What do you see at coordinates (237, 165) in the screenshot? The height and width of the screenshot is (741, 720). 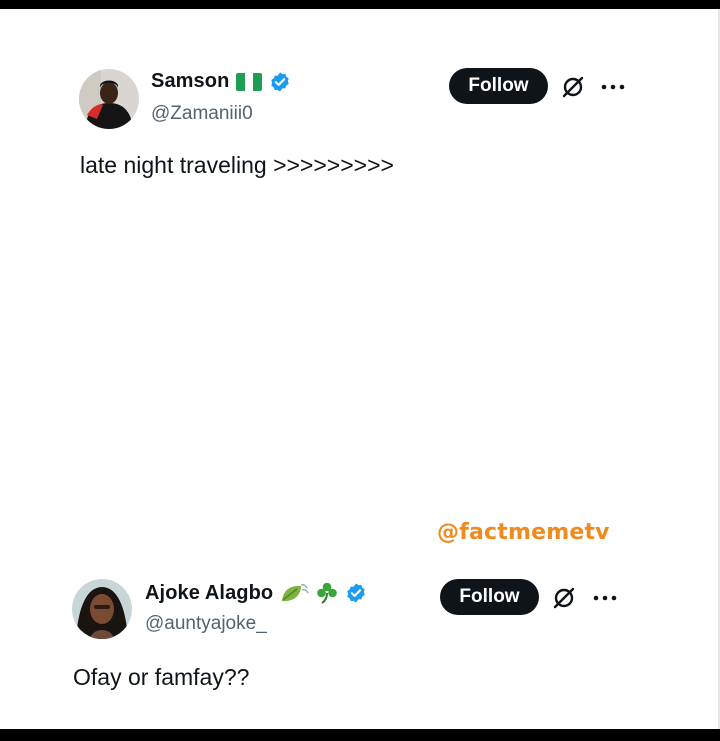 I see `tweet-text: late night traveling >>>>>>>>>` at bounding box center [237, 165].